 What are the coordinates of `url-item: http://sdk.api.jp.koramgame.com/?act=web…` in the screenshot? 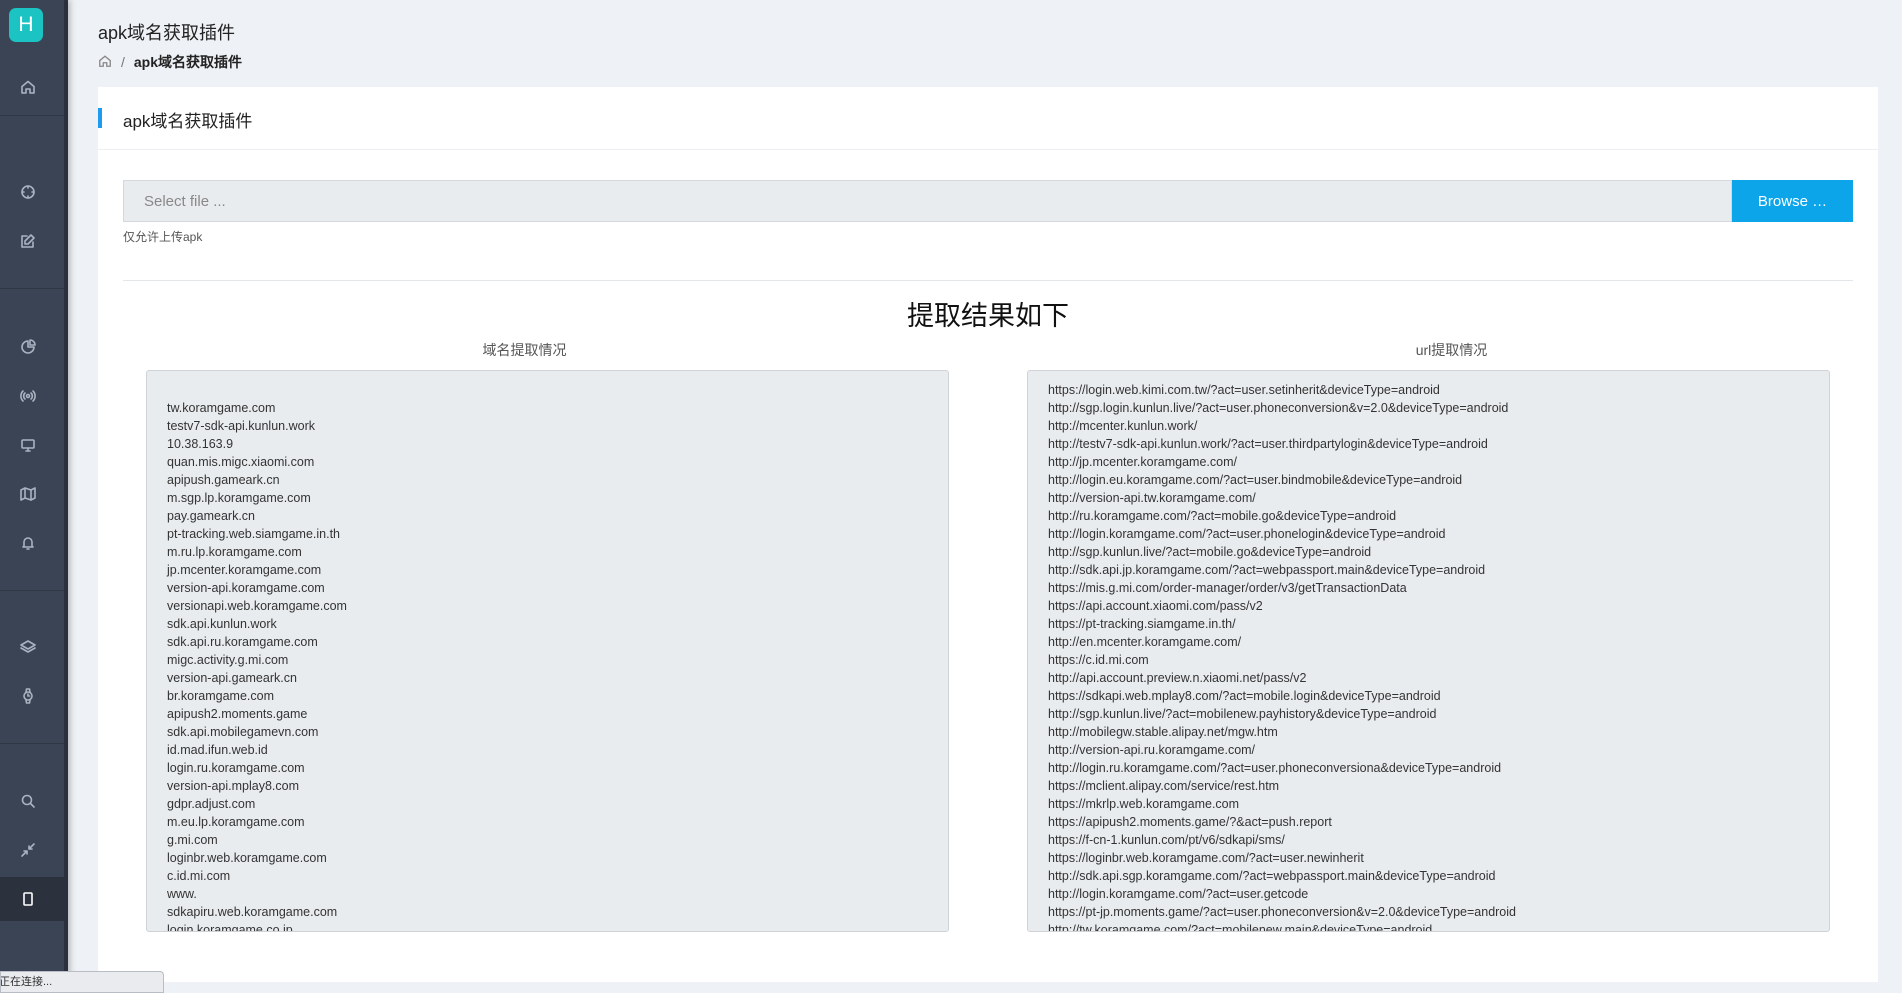 It's located at (1267, 570).